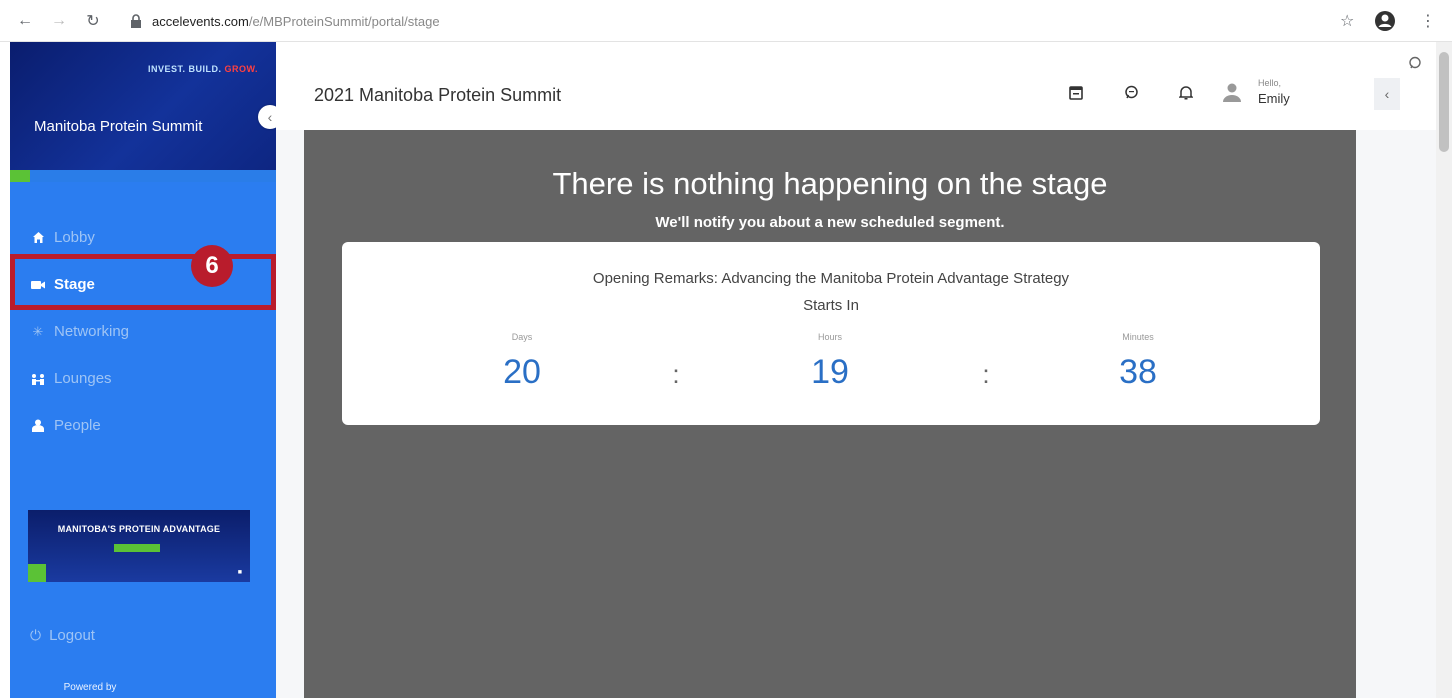  What do you see at coordinates (829, 337) in the screenshot?
I see `hours-label: Hours` at bounding box center [829, 337].